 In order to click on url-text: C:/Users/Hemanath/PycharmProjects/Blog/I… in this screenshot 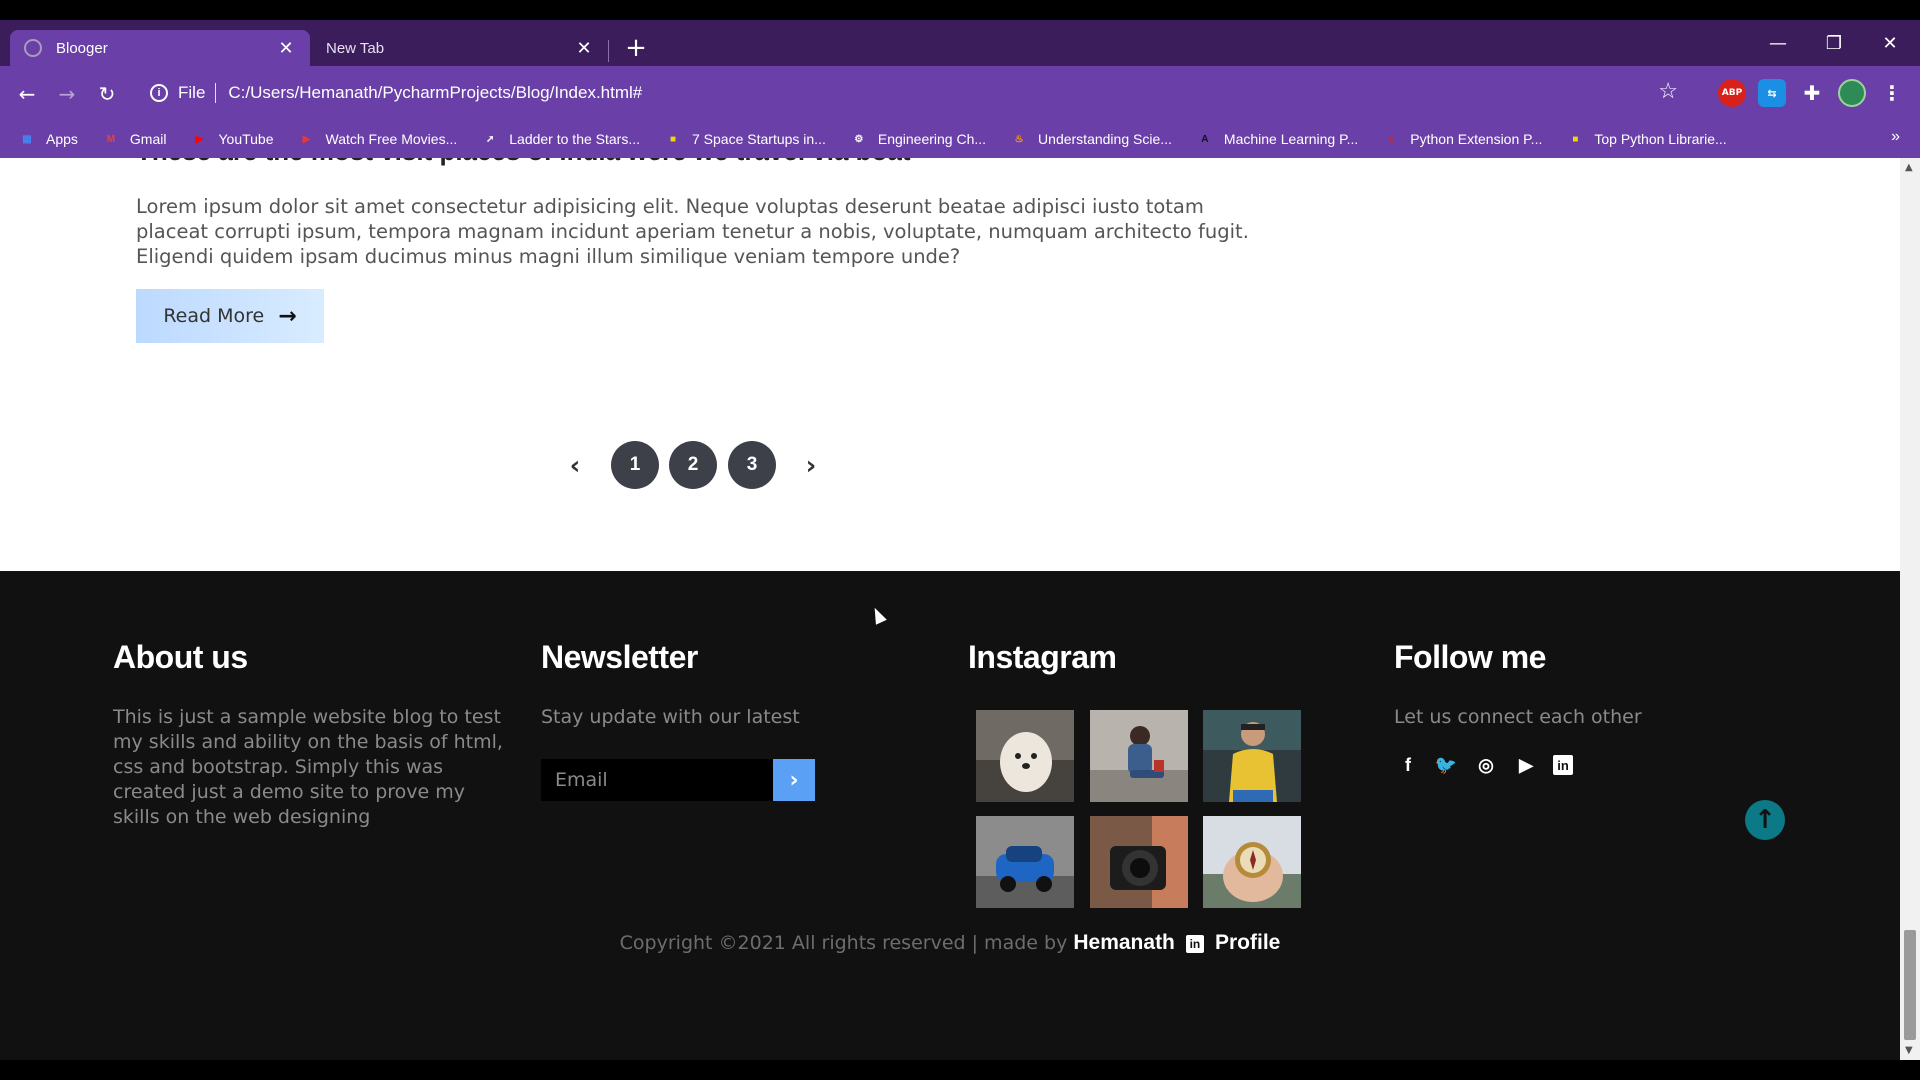, I will do `click(435, 93)`.